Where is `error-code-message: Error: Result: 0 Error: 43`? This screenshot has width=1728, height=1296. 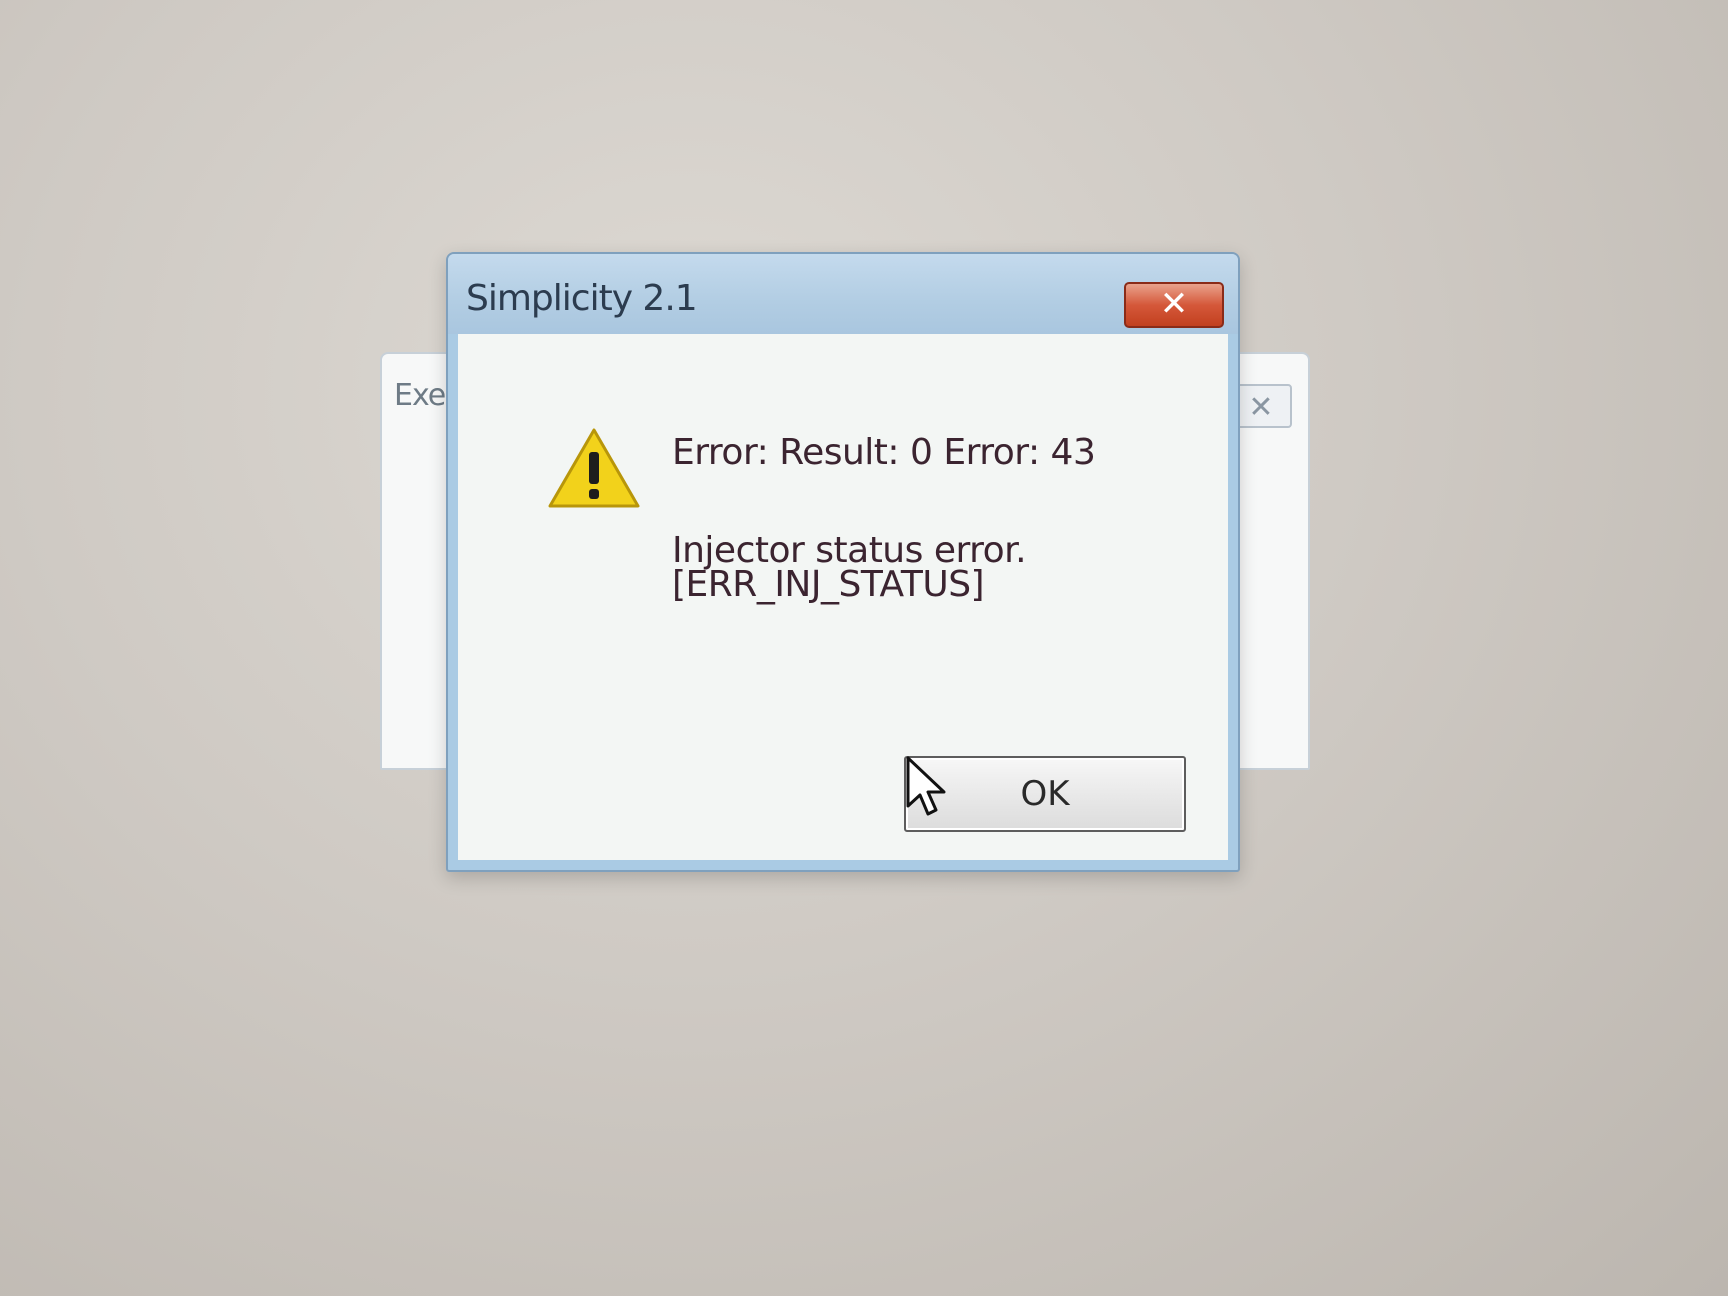 error-code-message: Error: Result: 0 Error: 43 is located at coordinates (884, 452).